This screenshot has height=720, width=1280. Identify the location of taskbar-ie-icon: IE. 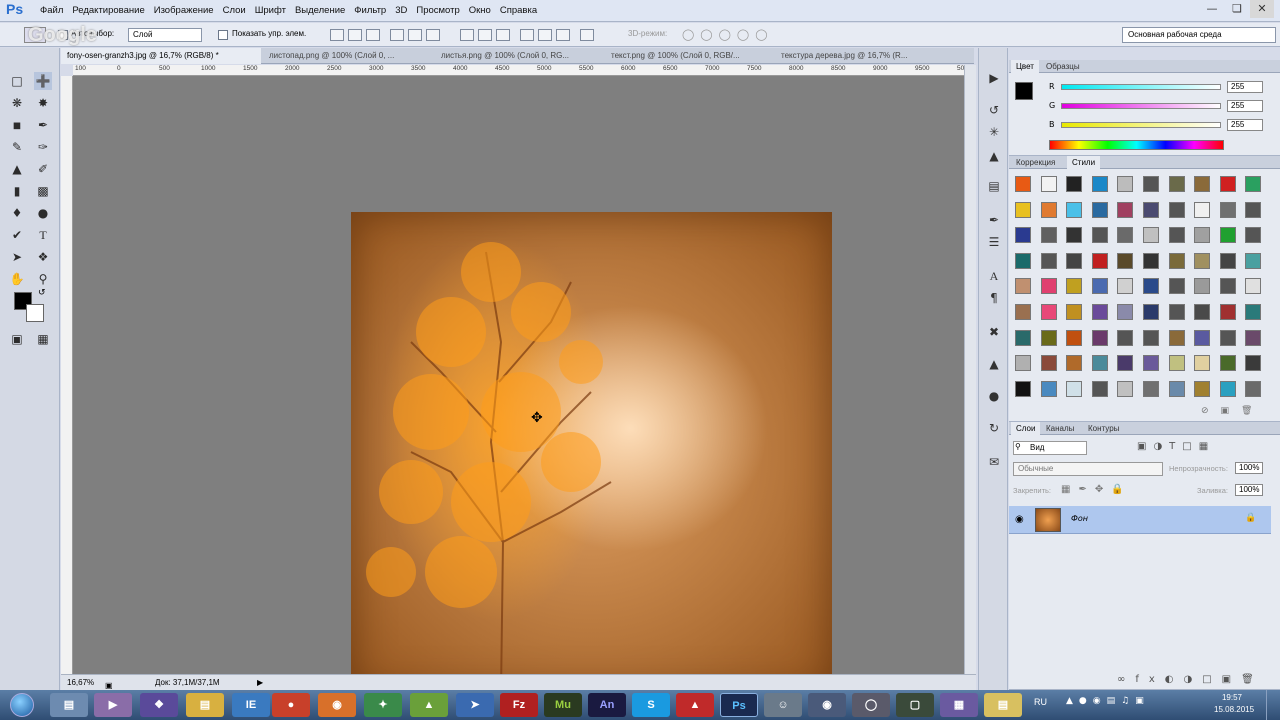
(251, 705).